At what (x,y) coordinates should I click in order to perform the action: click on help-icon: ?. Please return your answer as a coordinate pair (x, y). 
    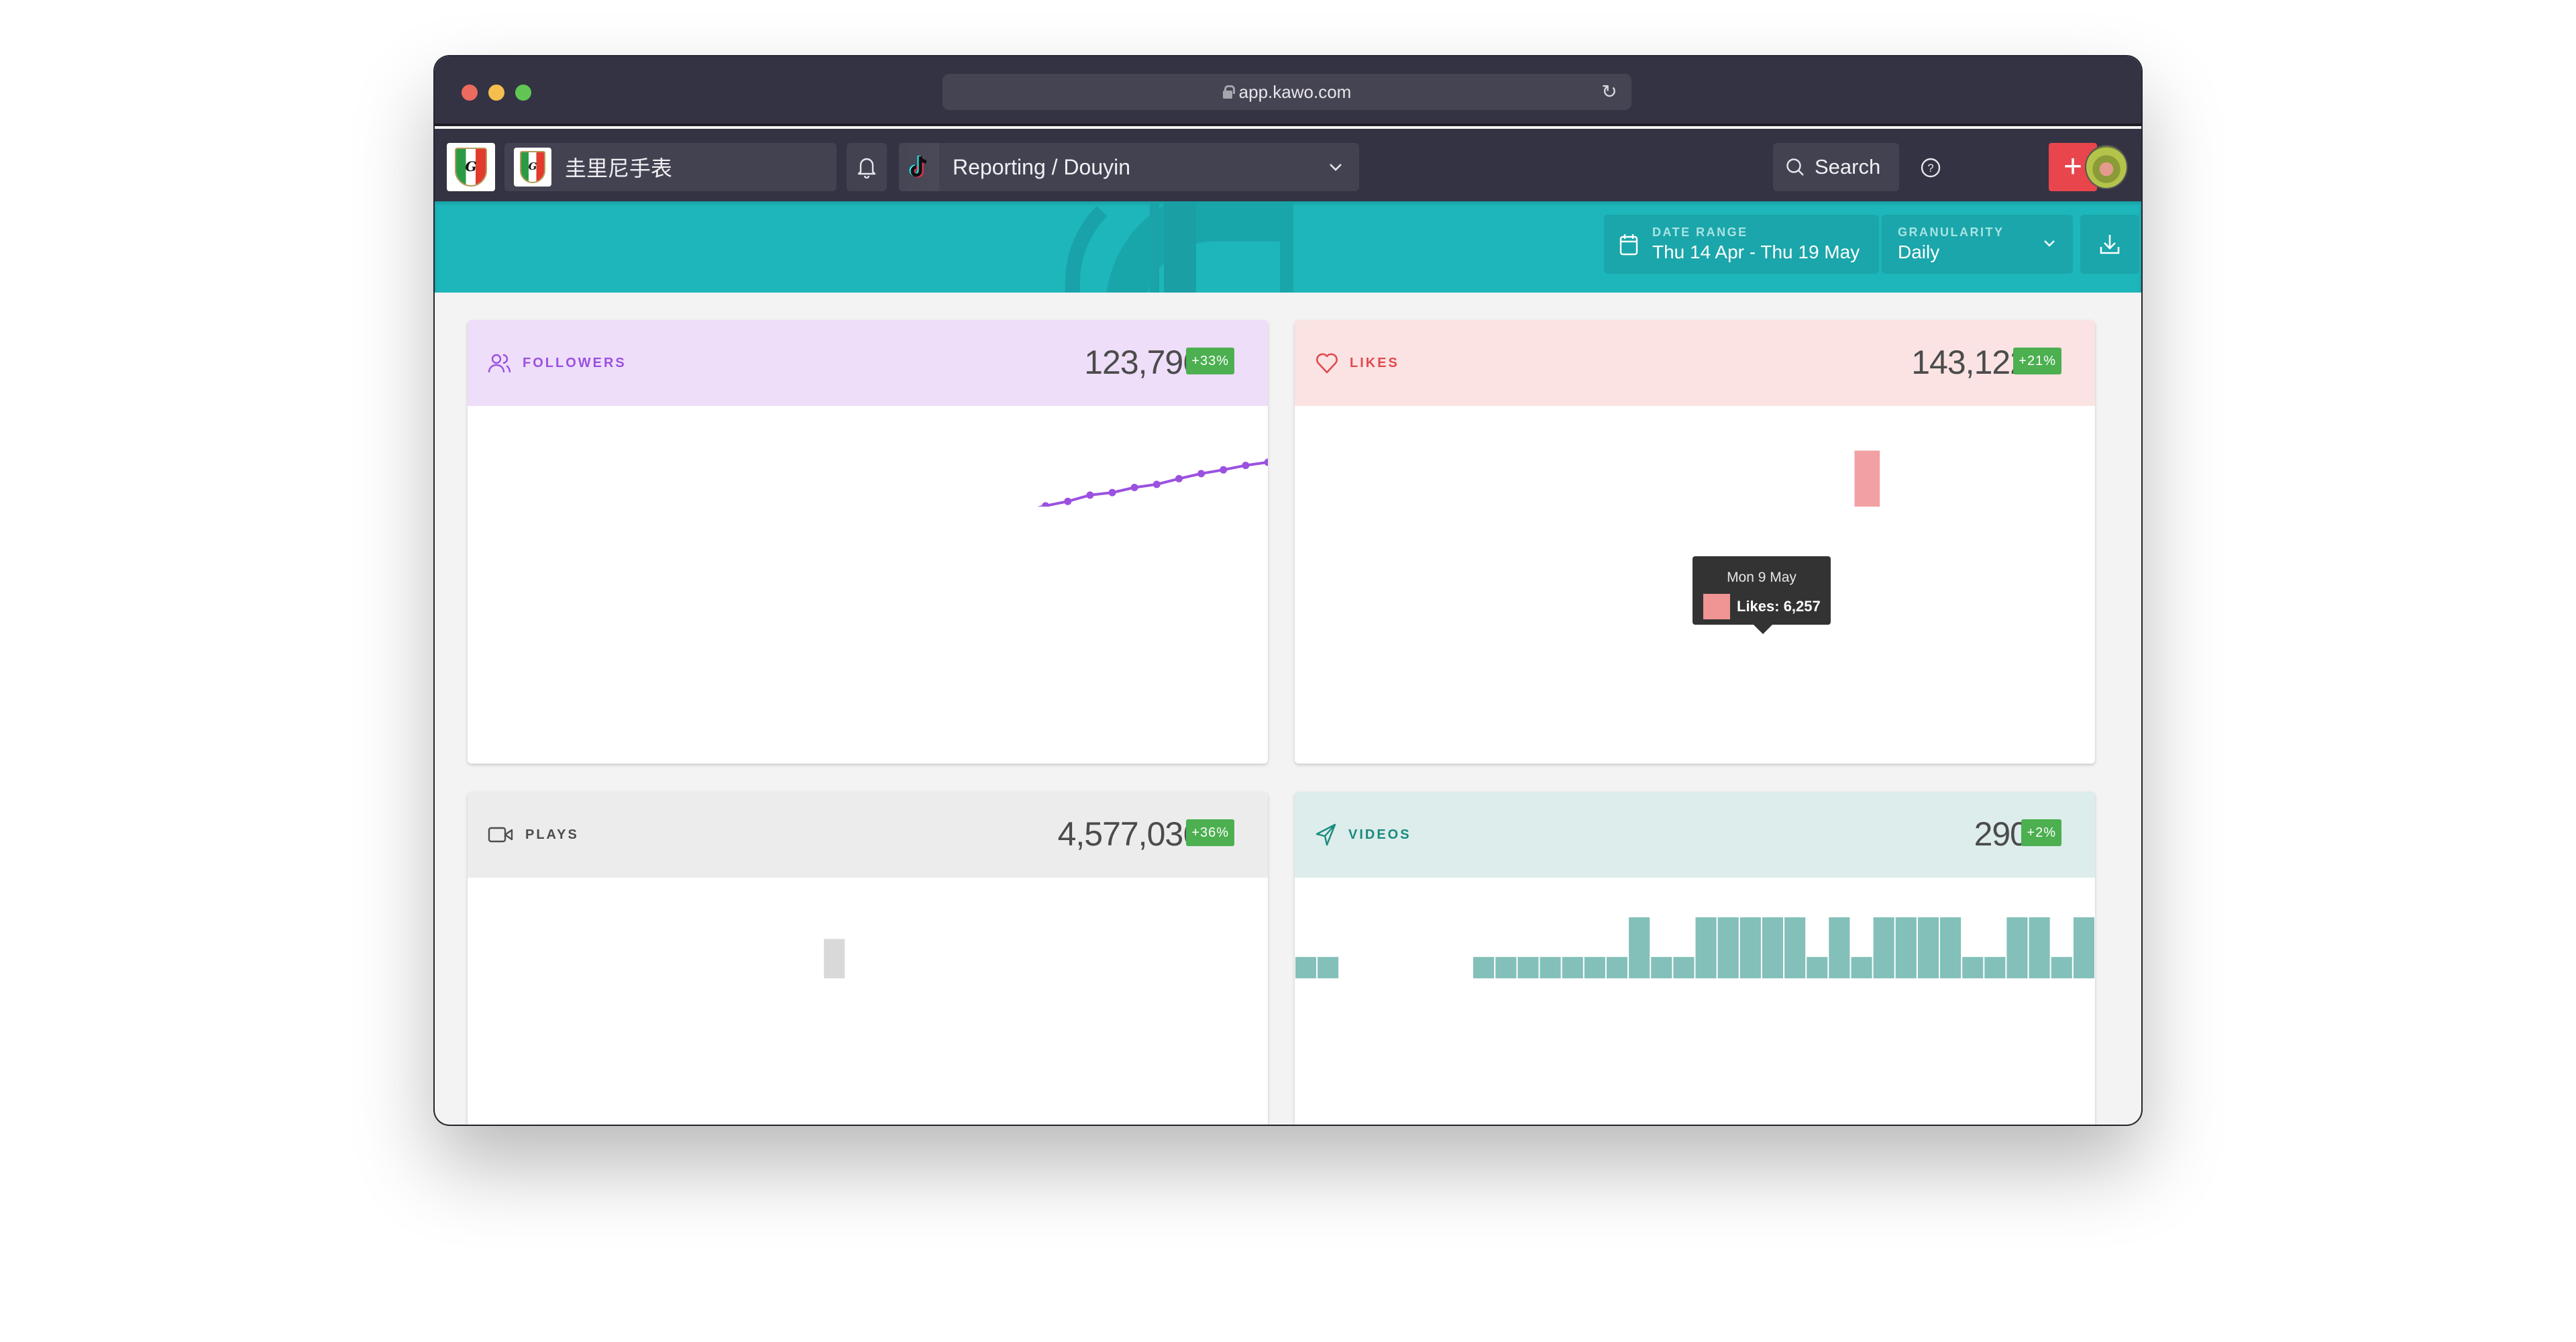
    Looking at the image, I should click on (1930, 168).